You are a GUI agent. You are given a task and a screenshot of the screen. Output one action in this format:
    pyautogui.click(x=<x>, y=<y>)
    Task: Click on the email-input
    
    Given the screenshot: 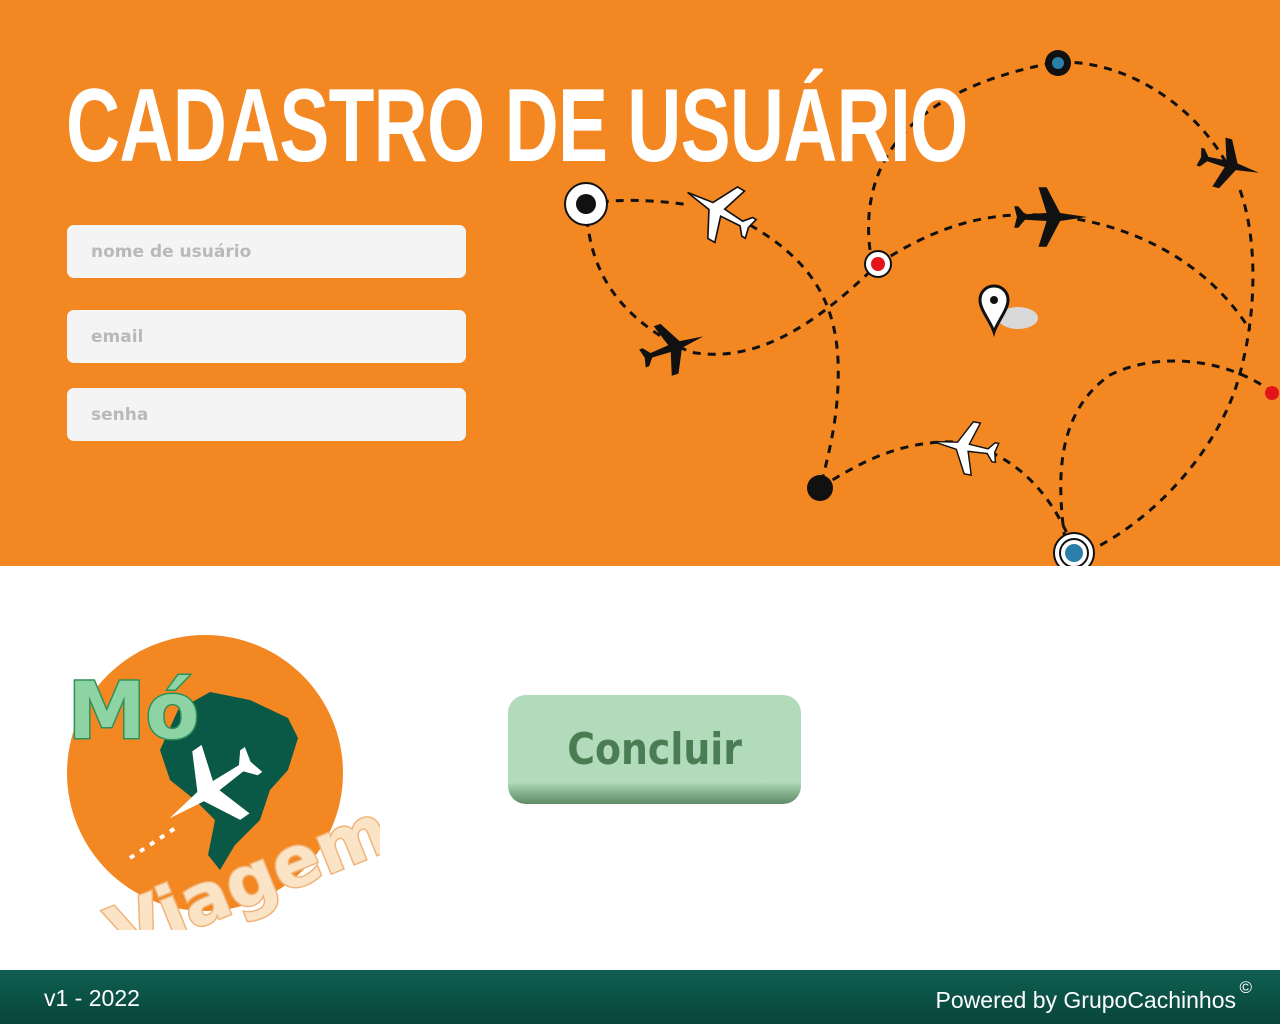 What is the action you would take?
    pyautogui.click(x=266, y=336)
    